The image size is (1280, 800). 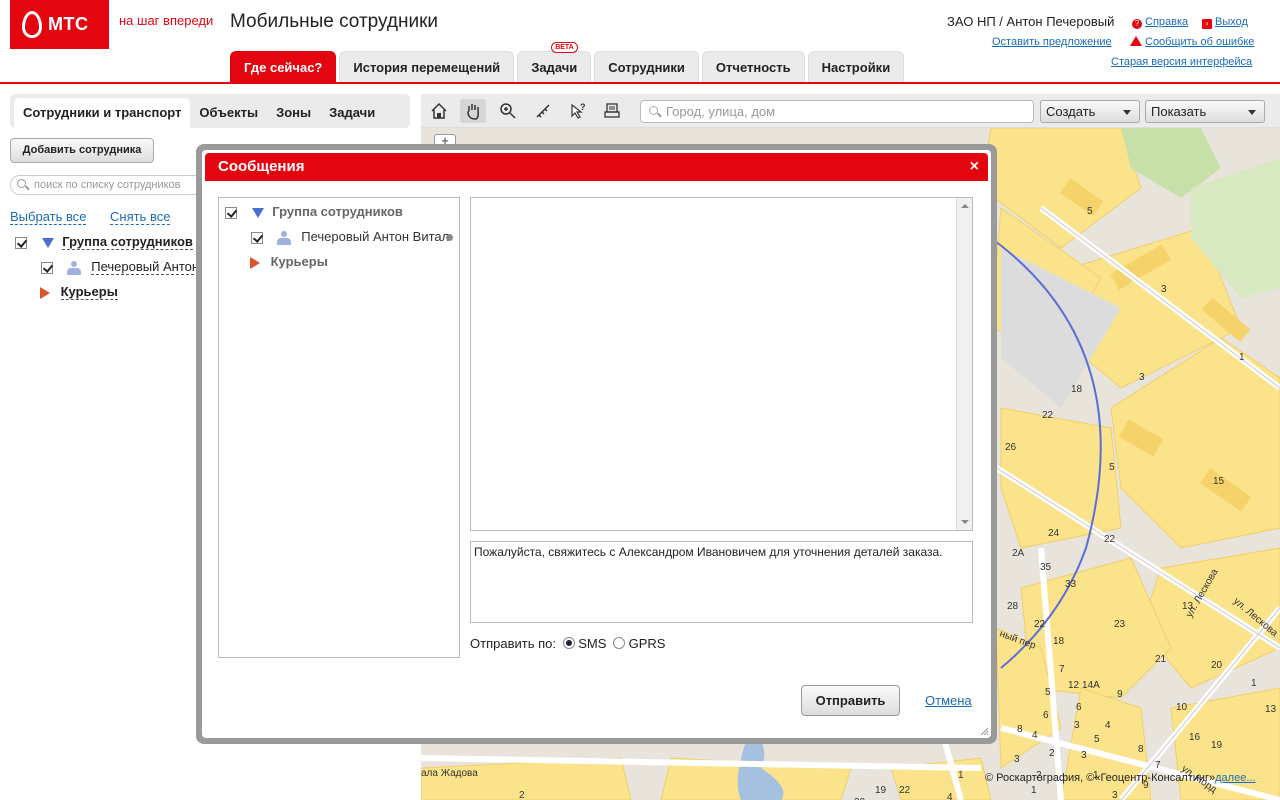 I want to click on tab-where-now: Где сейчас?, so click(x=283, y=67).